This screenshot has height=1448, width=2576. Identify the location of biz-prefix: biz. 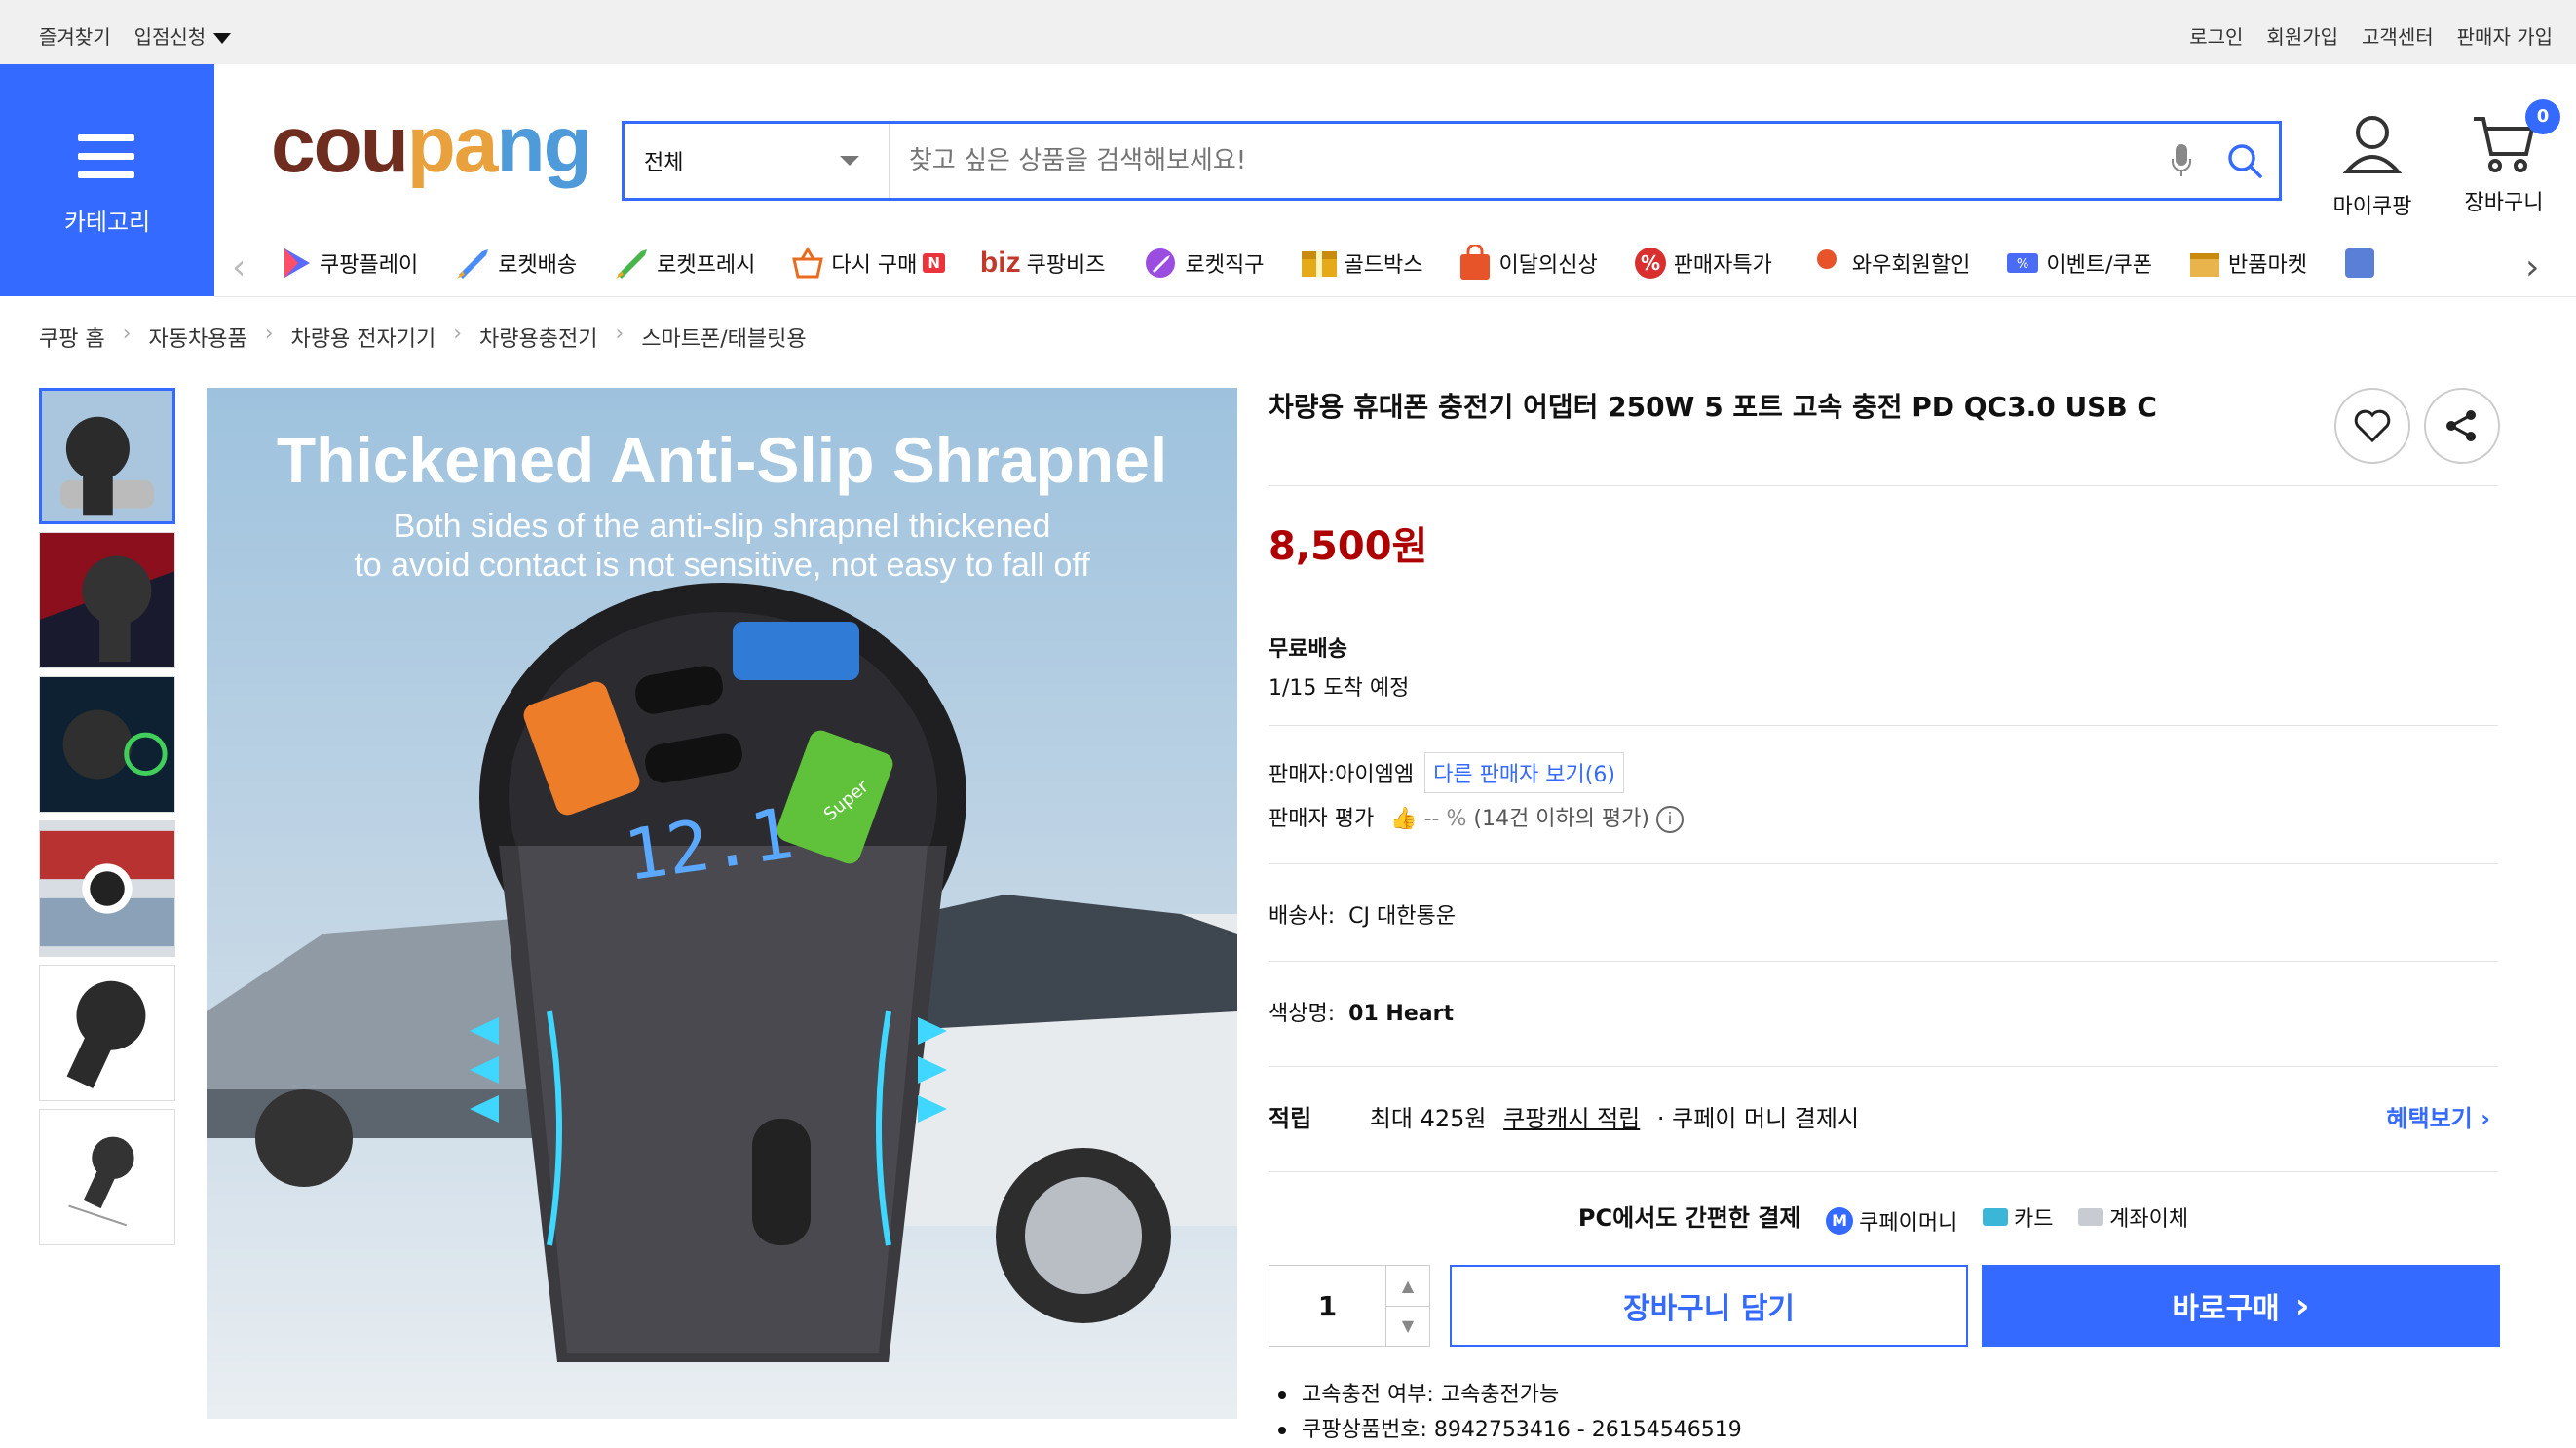
(1000, 263).